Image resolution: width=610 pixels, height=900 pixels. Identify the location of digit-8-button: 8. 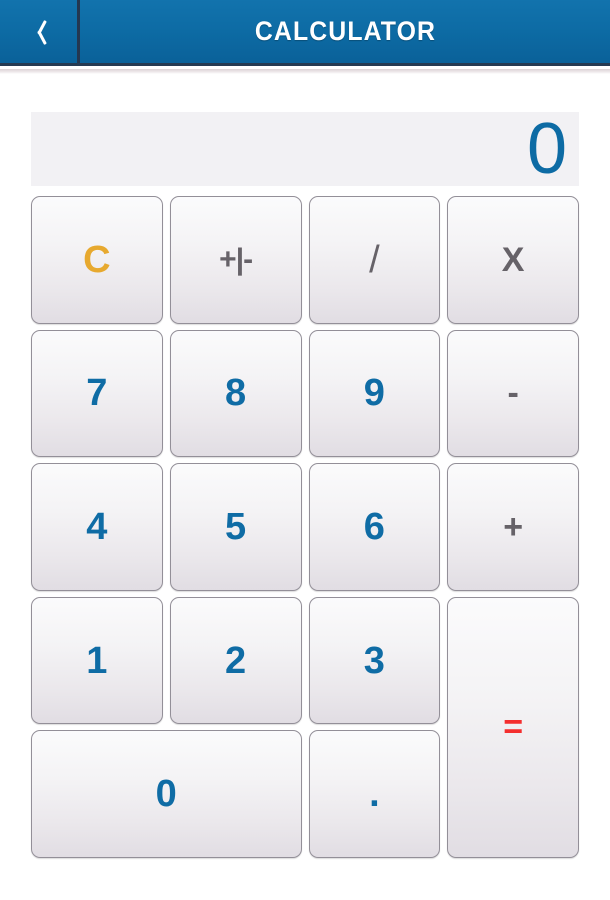
(235, 393).